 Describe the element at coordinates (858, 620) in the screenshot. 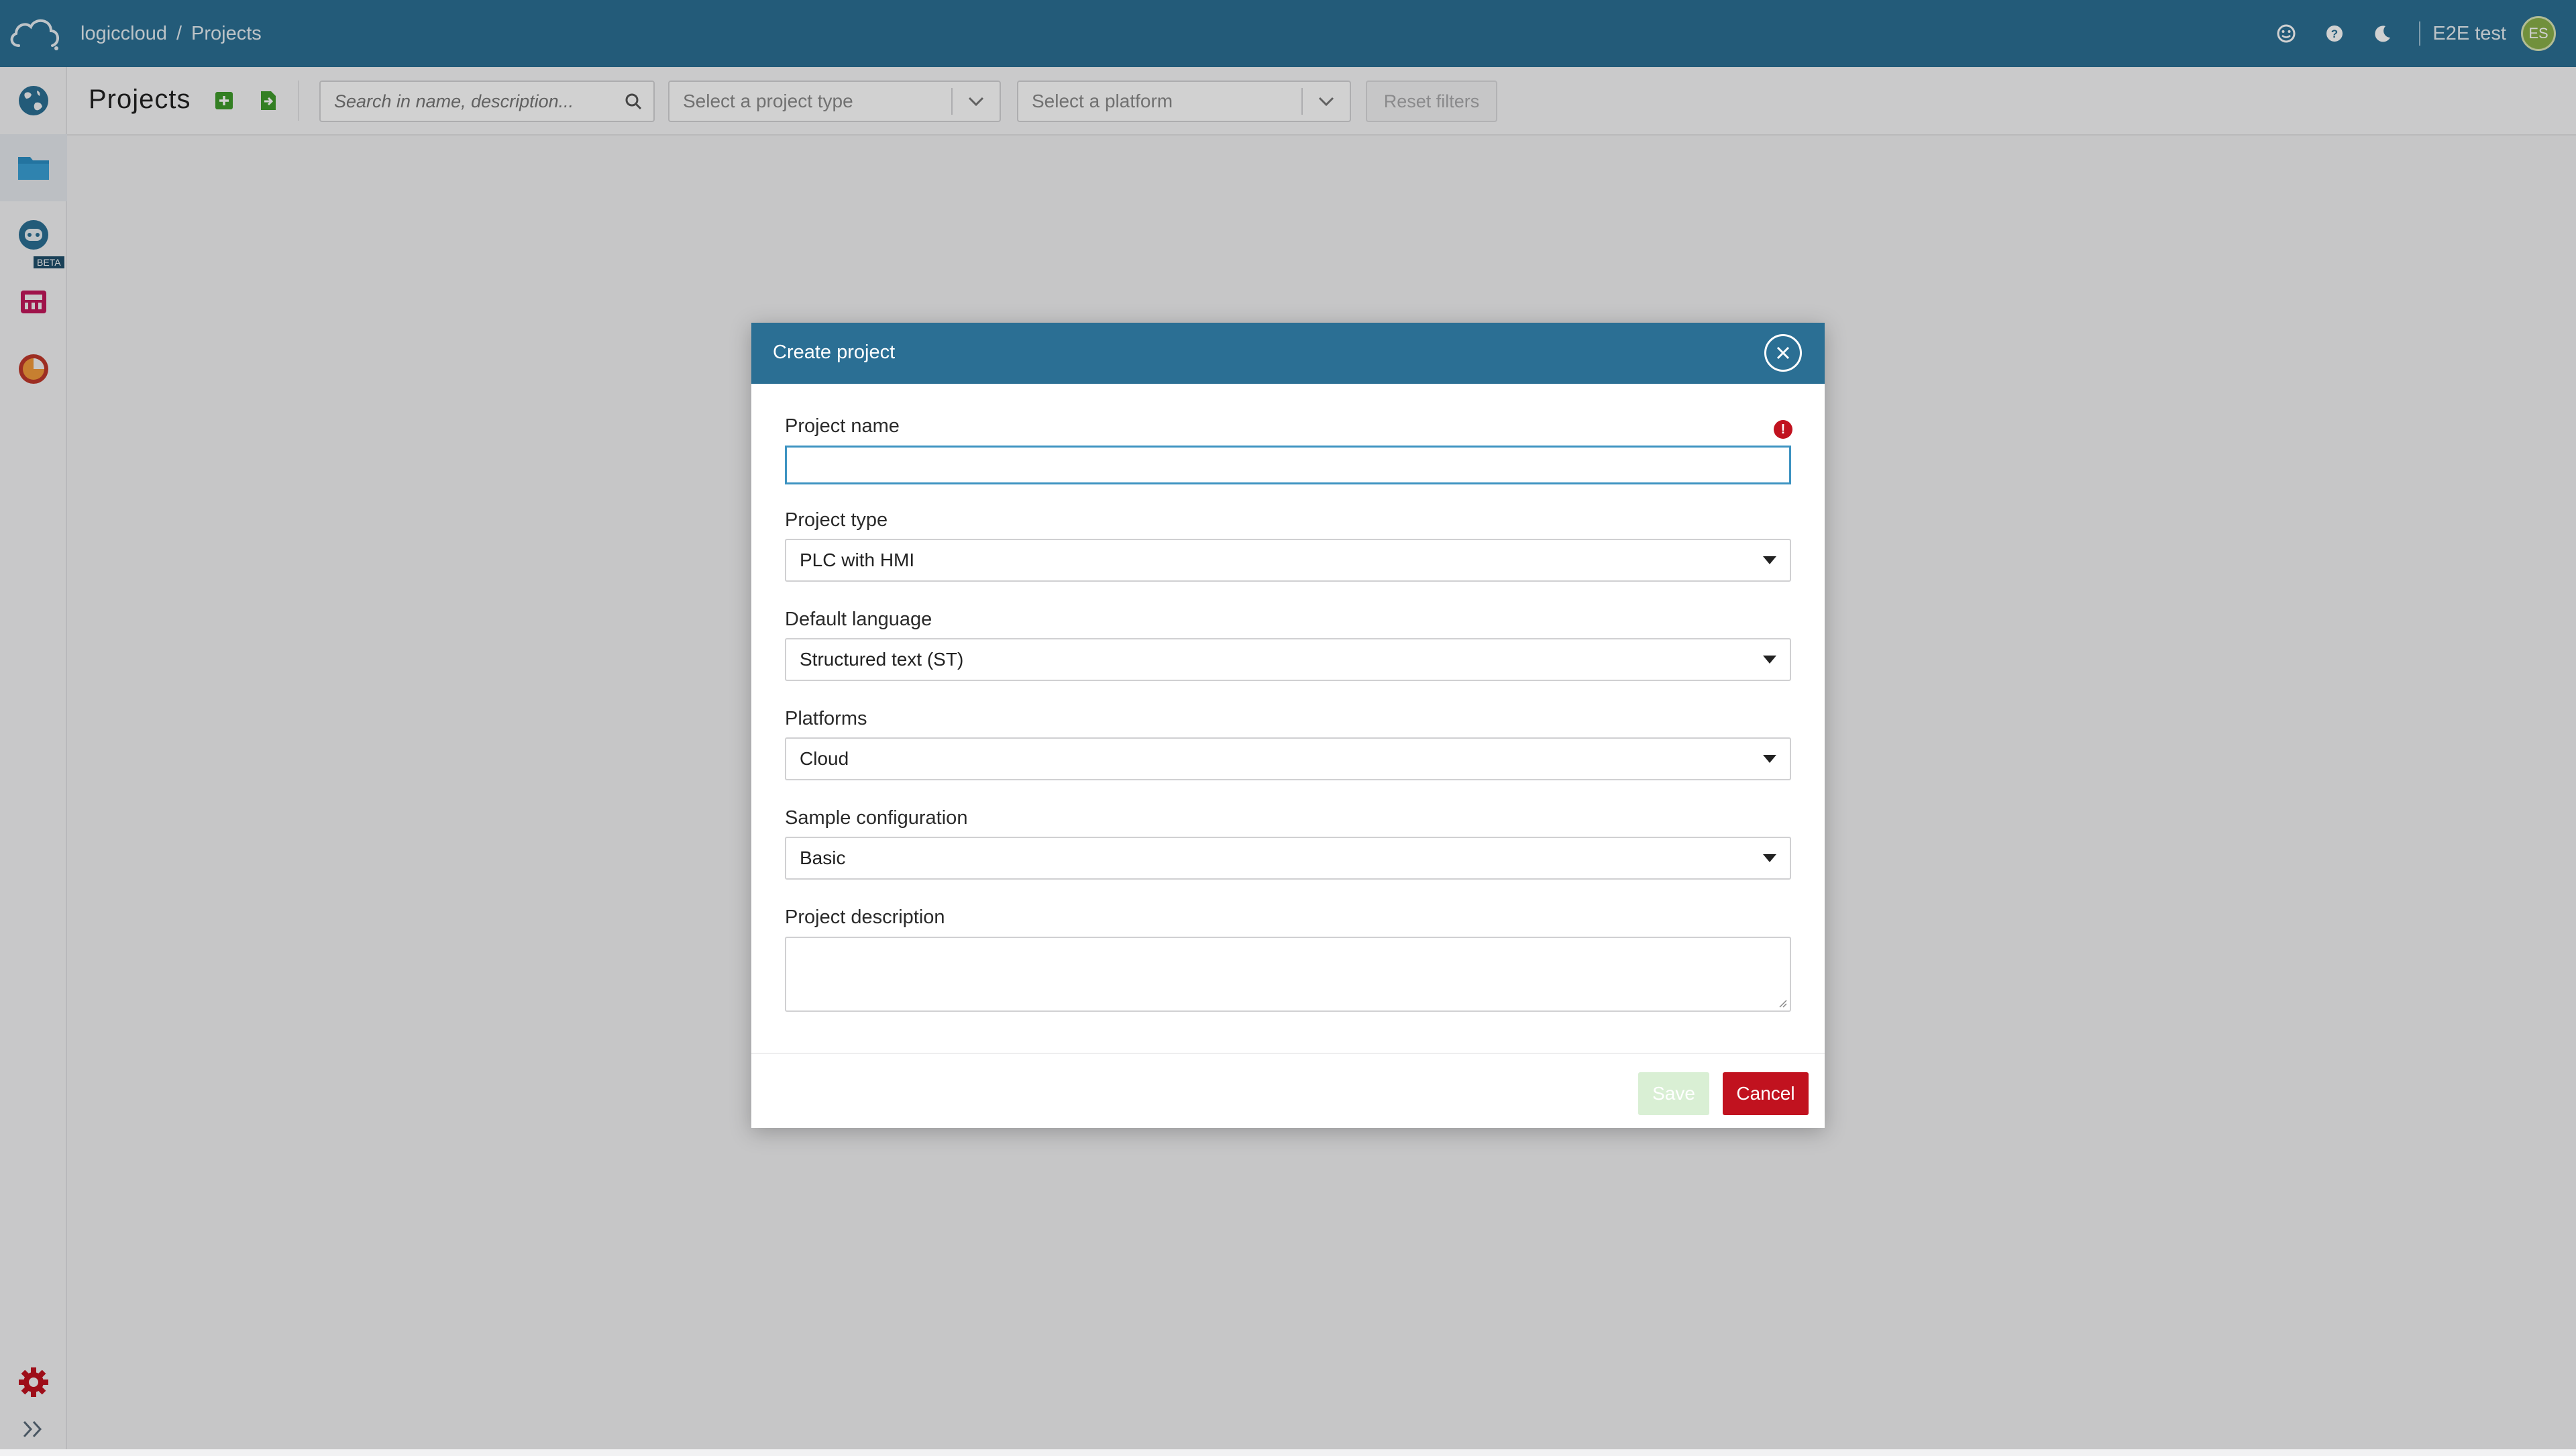

I see `default-language-label: Default language` at that location.